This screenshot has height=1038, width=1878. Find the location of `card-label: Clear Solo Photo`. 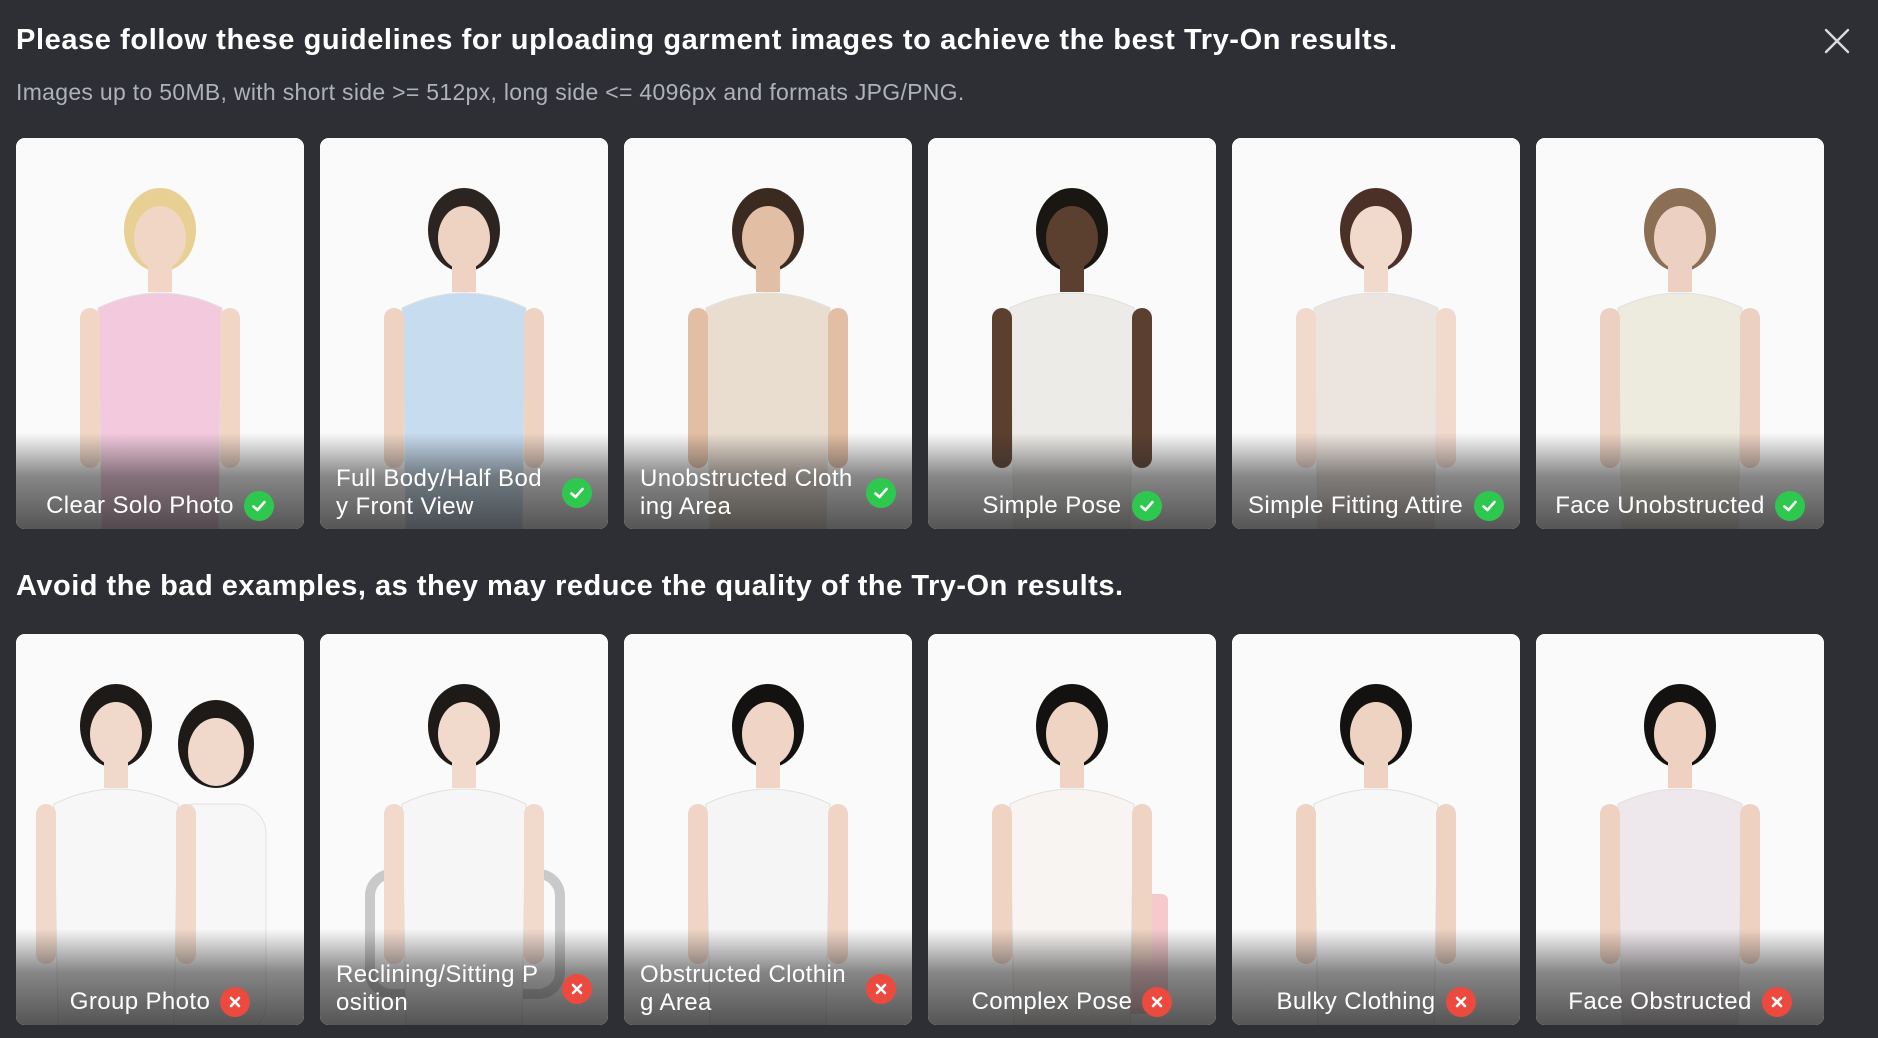

card-label: Clear Solo Photo is located at coordinates (140, 505).